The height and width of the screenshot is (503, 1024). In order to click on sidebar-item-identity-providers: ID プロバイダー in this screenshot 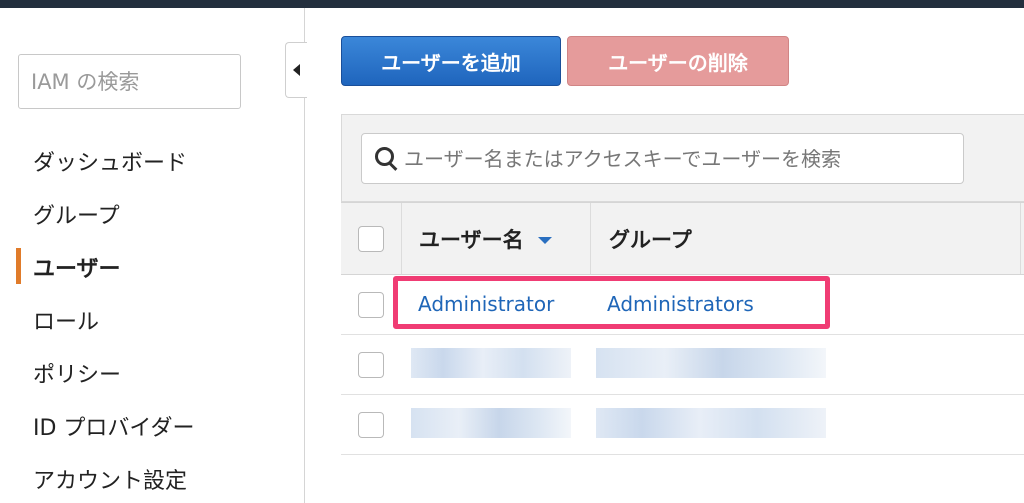, I will do `click(152, 425)`.